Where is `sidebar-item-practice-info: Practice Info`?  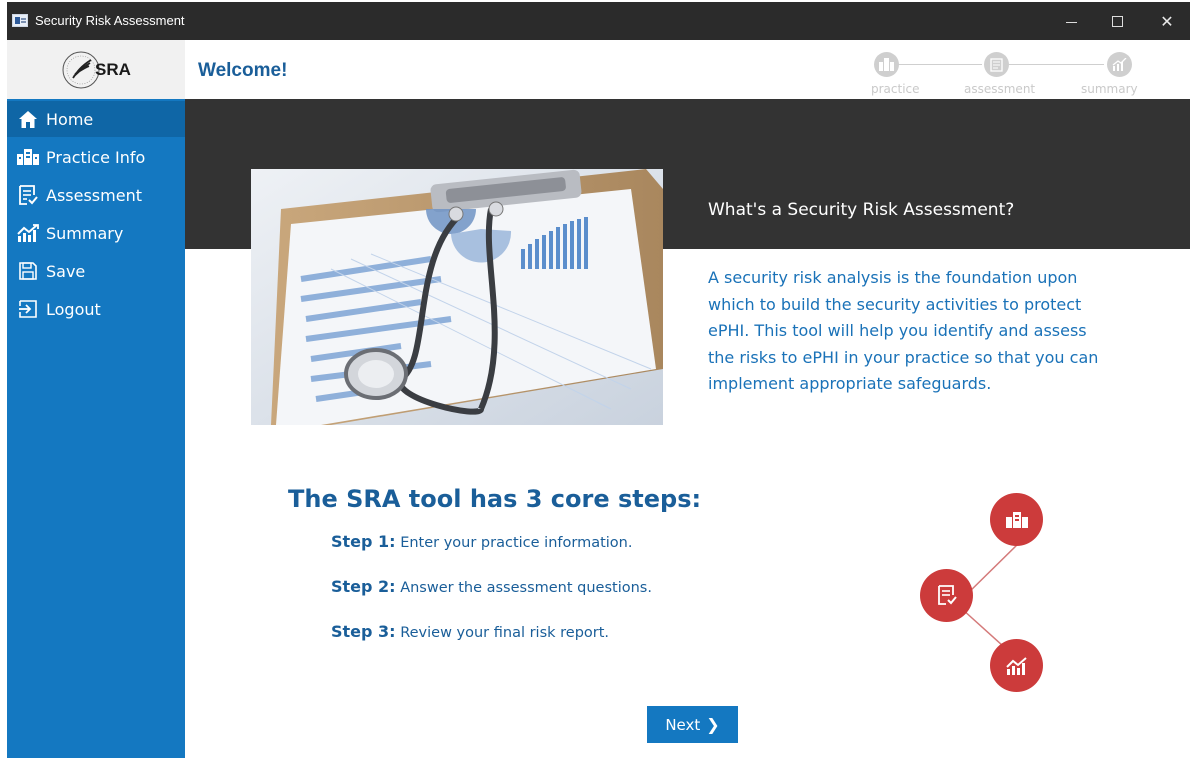 sidebar-item-practice-info: Practice Info is located at coordinates (96, 157).